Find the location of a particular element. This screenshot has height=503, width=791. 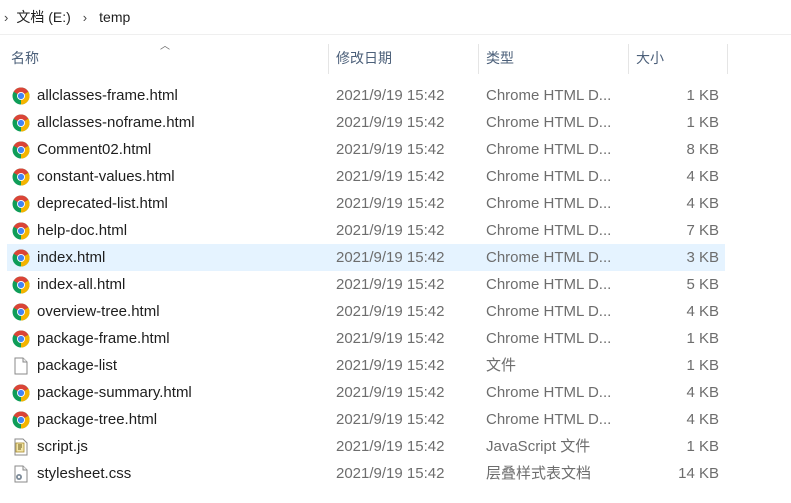

file-type: 层叠样式表文档 is located at coordinates (539, 473).